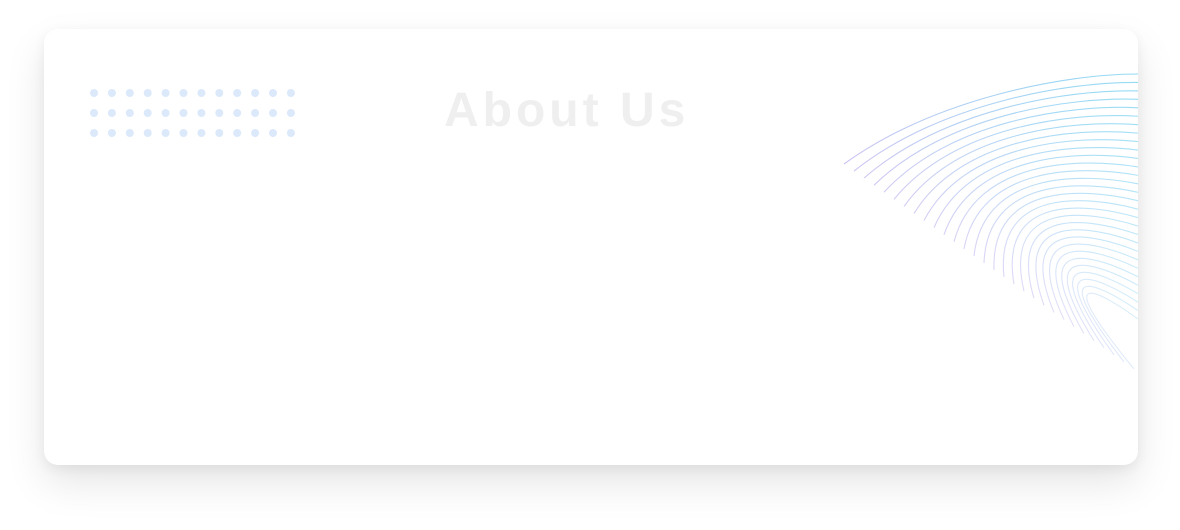  What do you see at coordinates (192, 113) in the screenshot?
I see `dot-grid-icon` at bounding box center [192, 113].